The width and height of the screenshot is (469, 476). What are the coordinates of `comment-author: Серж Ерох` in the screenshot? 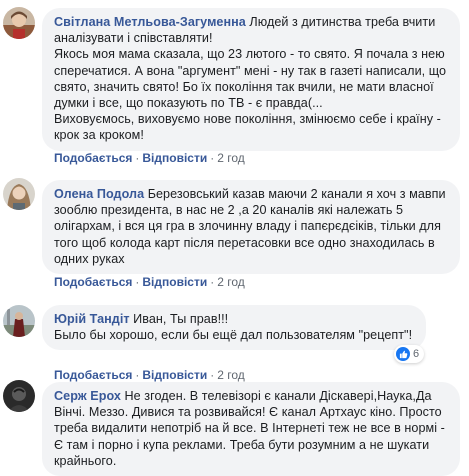 It's located at (87, 396).